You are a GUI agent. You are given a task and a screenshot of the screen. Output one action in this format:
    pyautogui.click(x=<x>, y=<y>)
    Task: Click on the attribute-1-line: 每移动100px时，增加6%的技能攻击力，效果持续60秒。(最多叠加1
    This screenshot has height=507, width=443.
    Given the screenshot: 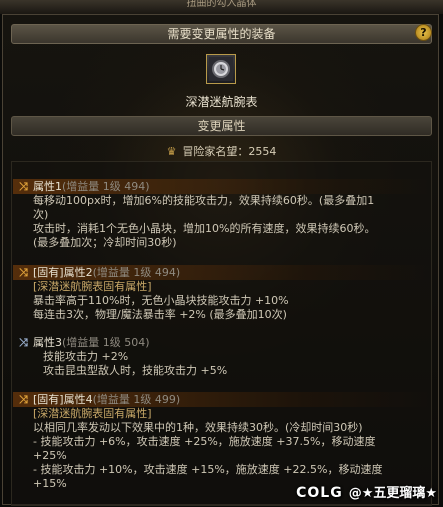 What is the action you would take?
    pyautogui.click(x=204, y=200)
    